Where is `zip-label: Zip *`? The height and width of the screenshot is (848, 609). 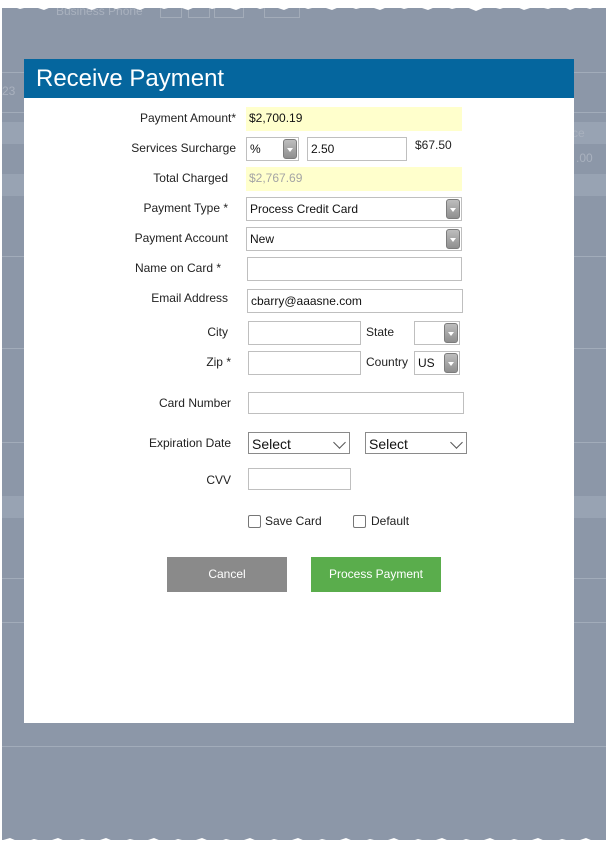 zip-label: Zip * is located at coordinates (218, 362).